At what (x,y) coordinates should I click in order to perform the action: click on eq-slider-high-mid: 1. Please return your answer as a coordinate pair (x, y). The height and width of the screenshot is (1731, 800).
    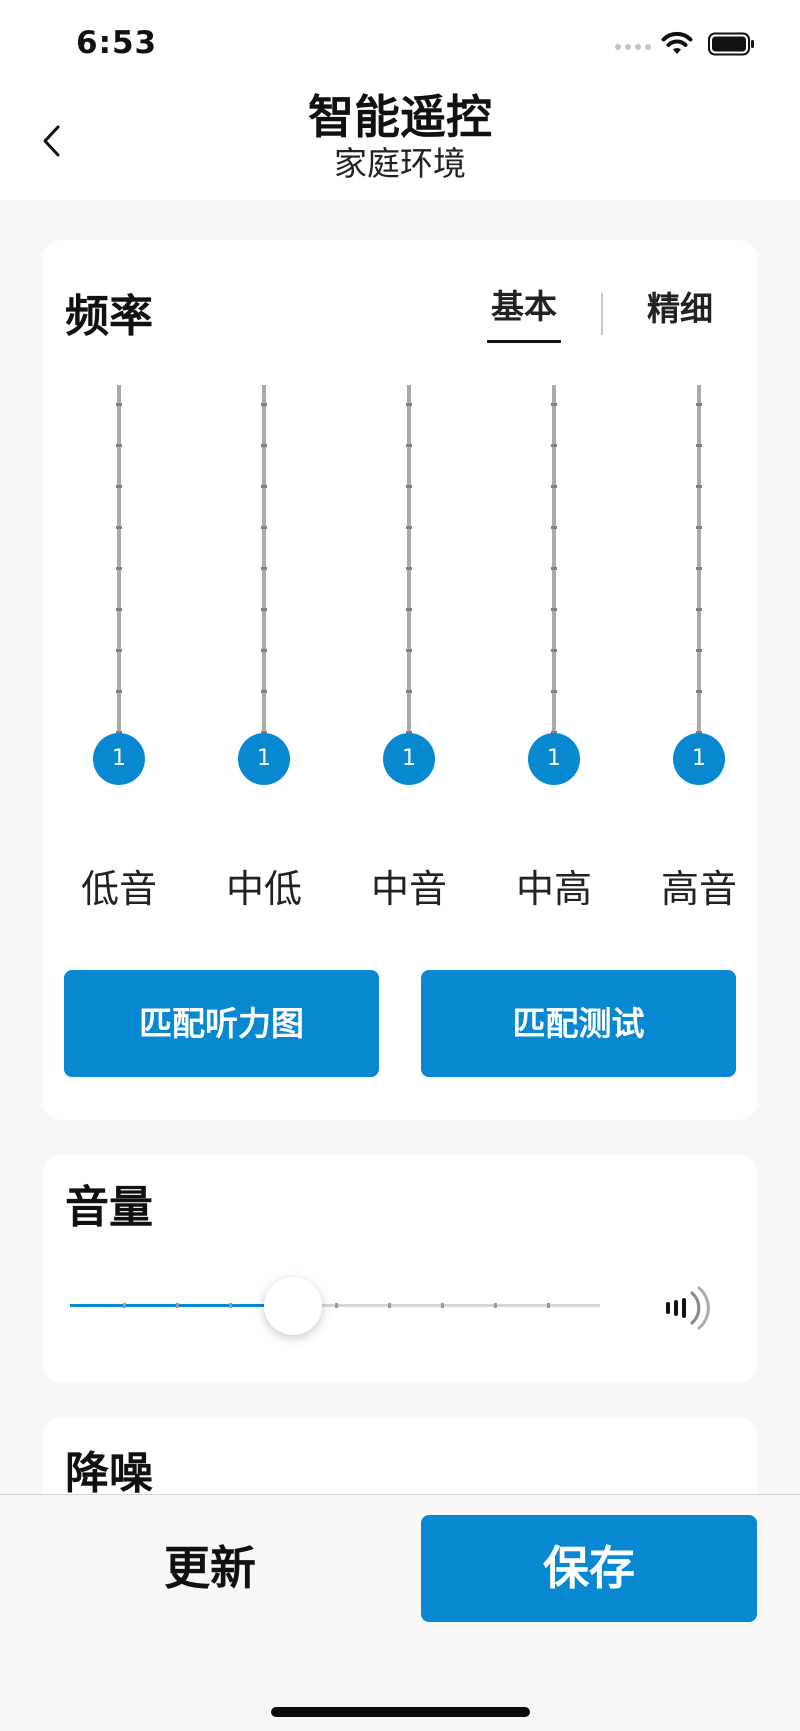
    Looking at the image, I should click on (554, 585).